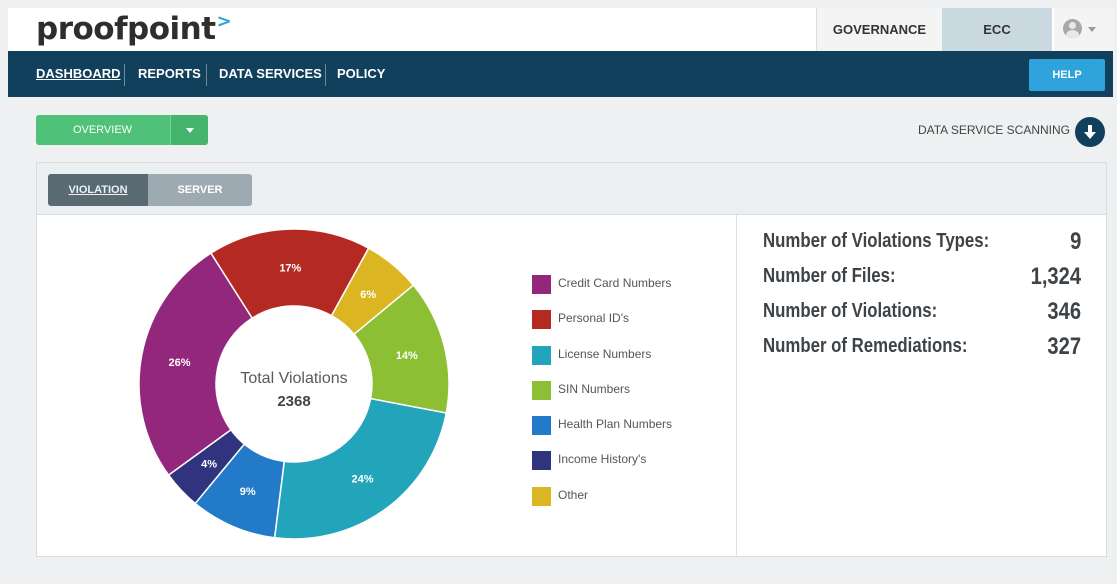 The height and width of the screenshot is (584, 1117). I want to click on tab-server: SERVER, so click(200, 190).